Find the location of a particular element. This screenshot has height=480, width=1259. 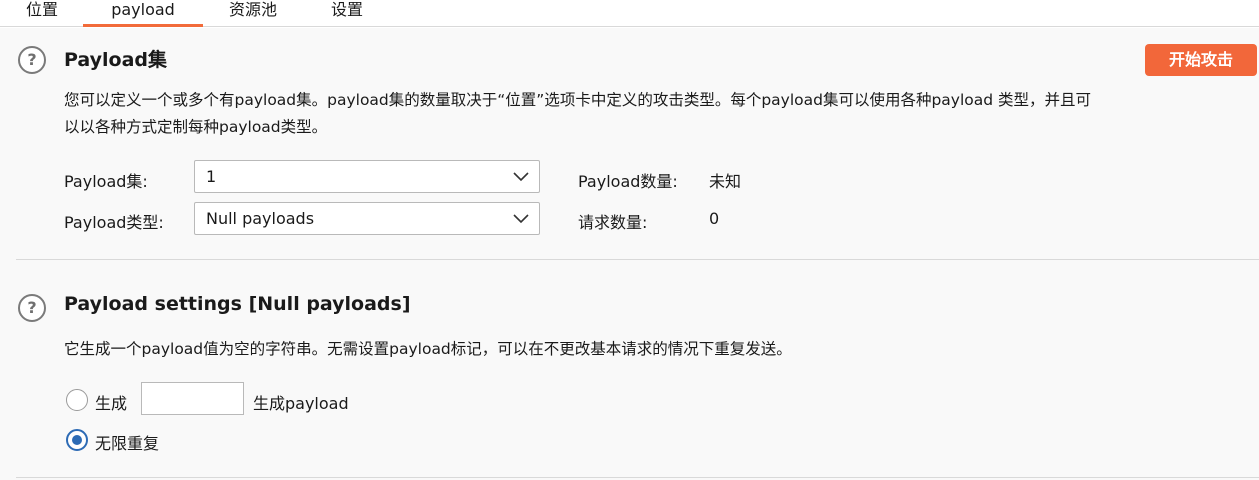

tab-settings: 设置 is located at coordinates (347, 13).